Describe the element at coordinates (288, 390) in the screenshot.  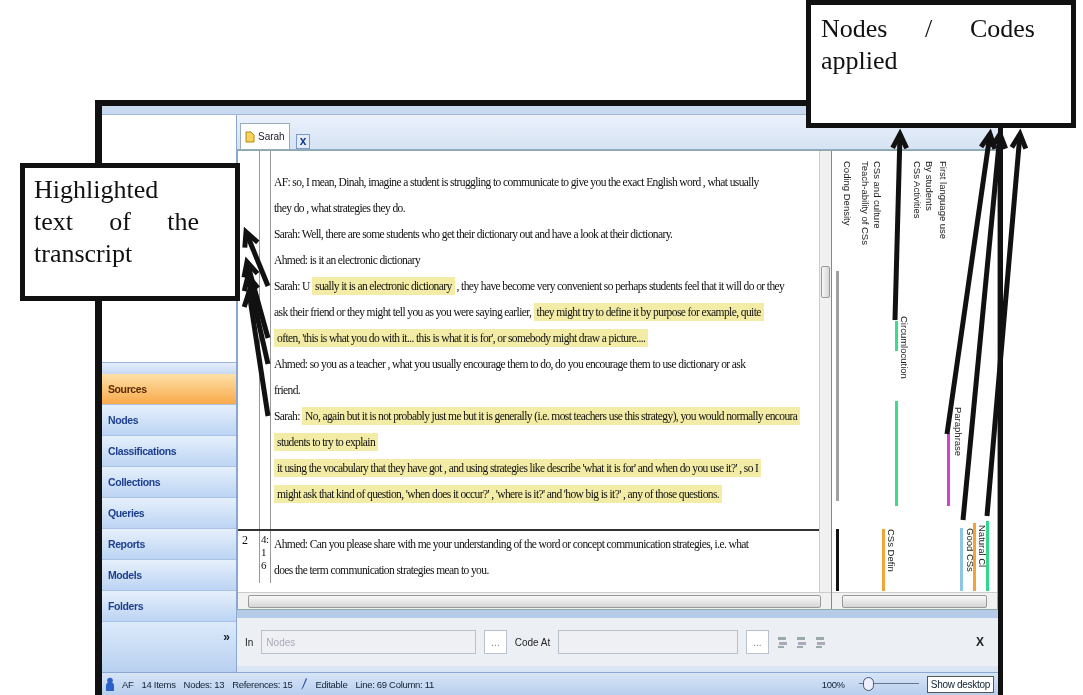
I see `transcript-line: friend.` at that location.